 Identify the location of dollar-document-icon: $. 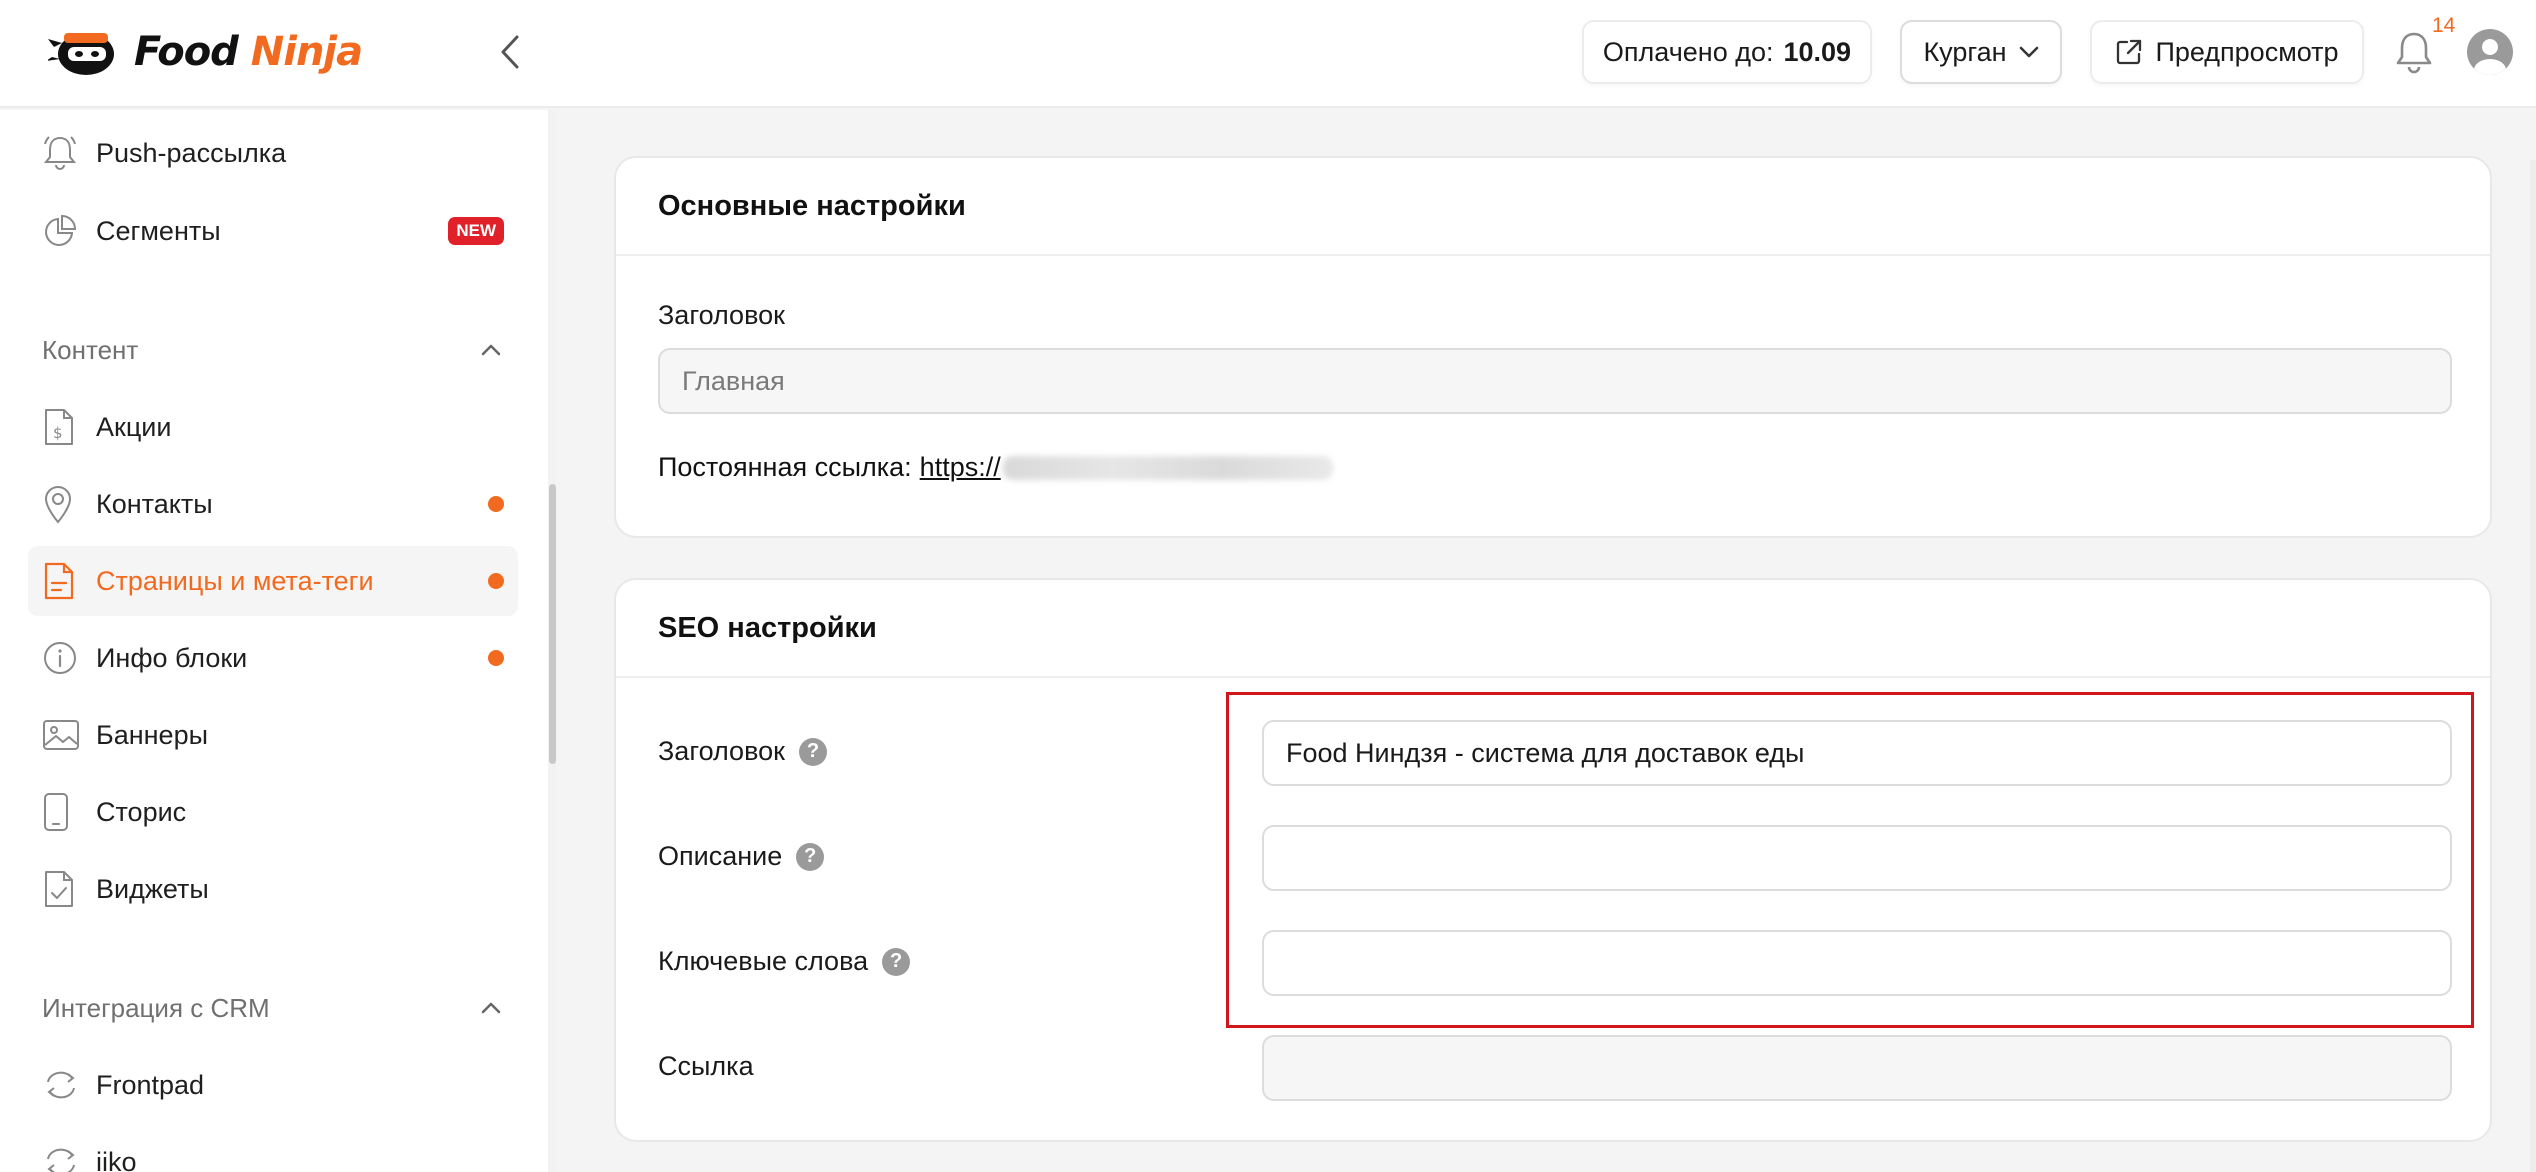
(62, 427).